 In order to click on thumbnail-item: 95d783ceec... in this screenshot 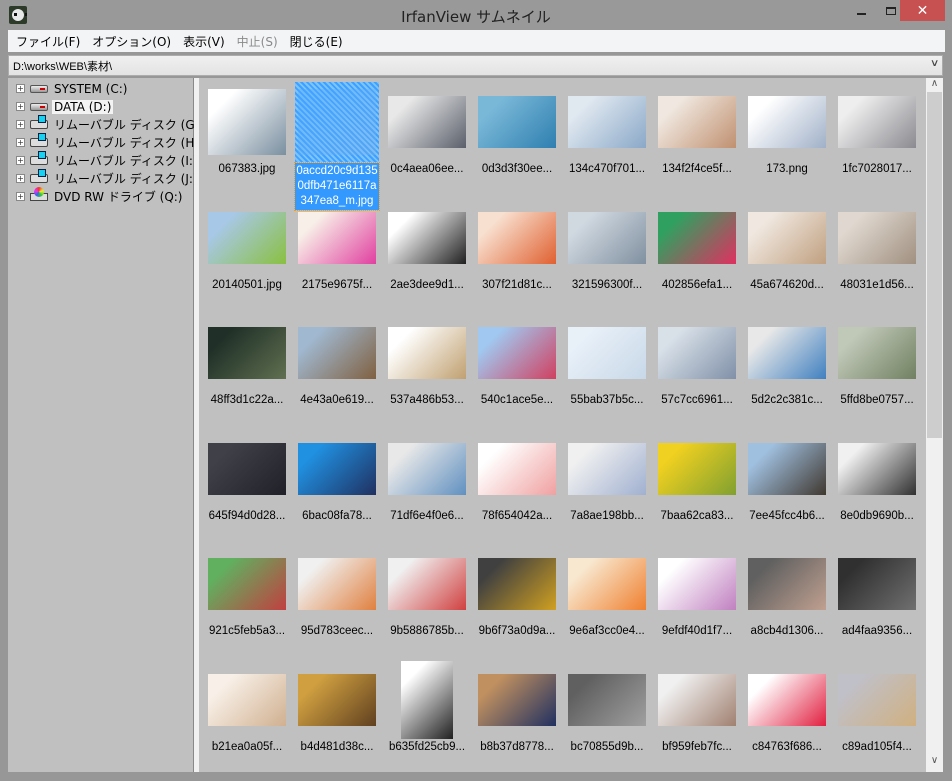, I will do `click(337, 598)`.